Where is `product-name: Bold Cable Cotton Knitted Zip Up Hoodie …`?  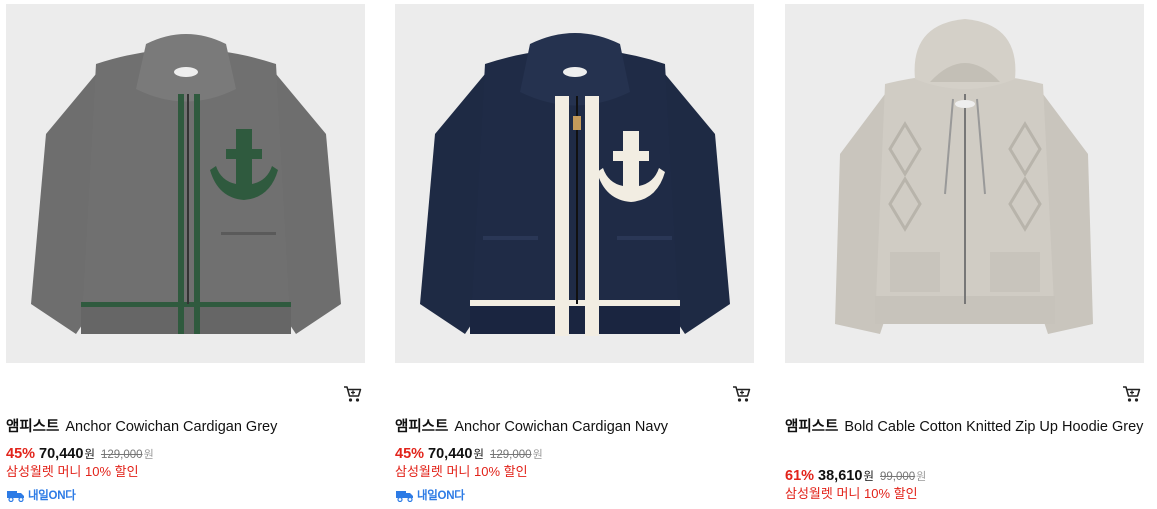 product-name: Bold Cable Cotton Knitted Zip Up Hoodie … is located at coordinates (994, 427).